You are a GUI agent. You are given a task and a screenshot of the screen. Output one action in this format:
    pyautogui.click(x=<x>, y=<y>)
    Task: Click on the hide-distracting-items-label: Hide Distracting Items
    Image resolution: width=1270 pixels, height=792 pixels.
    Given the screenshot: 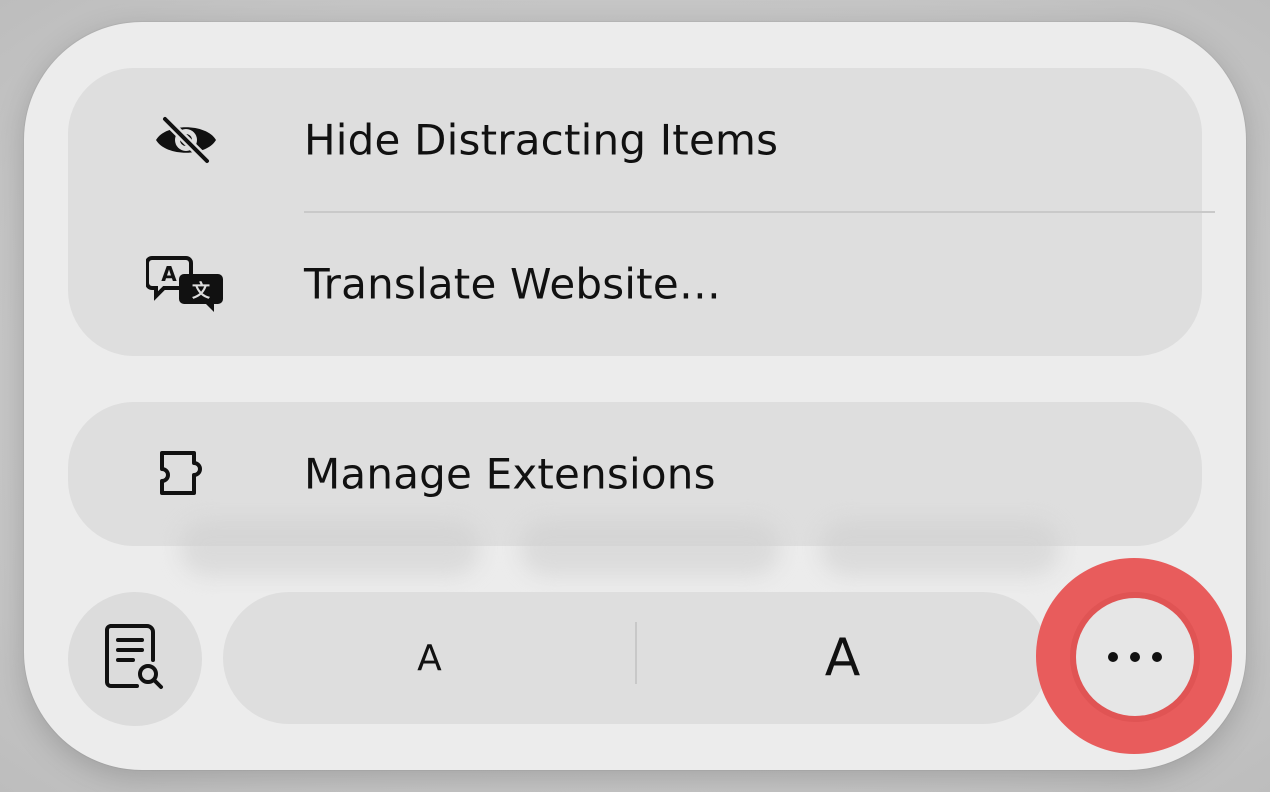 What is the action you would take?
    pyautogui.click(x=541, y=140)
    